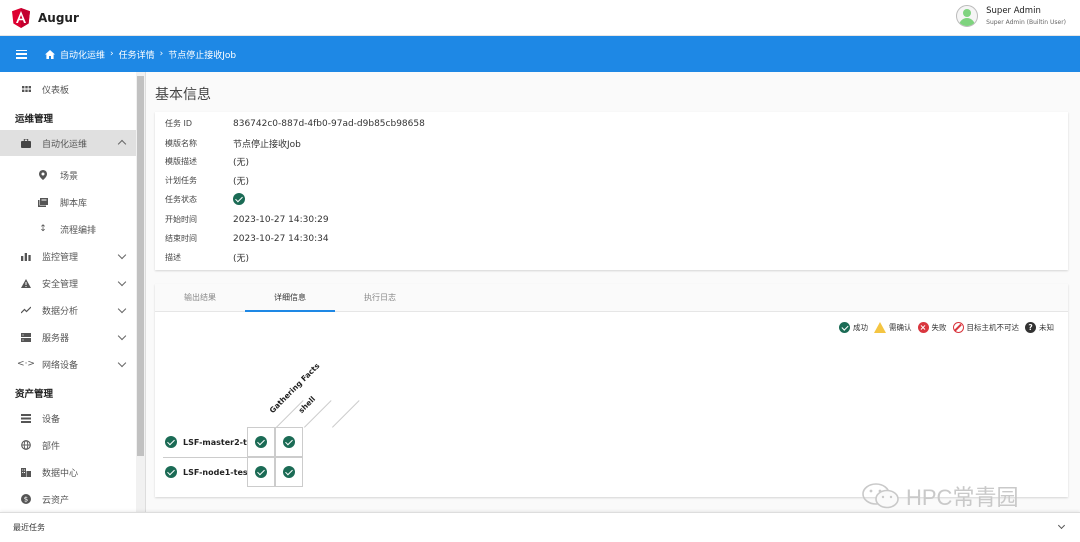 This screenshot has height=542, width=1080. What do you see at coordinates (962, 497) in the screenshot?
I see `watermark-text: HPC常青园` at bounding box center [962, 497].